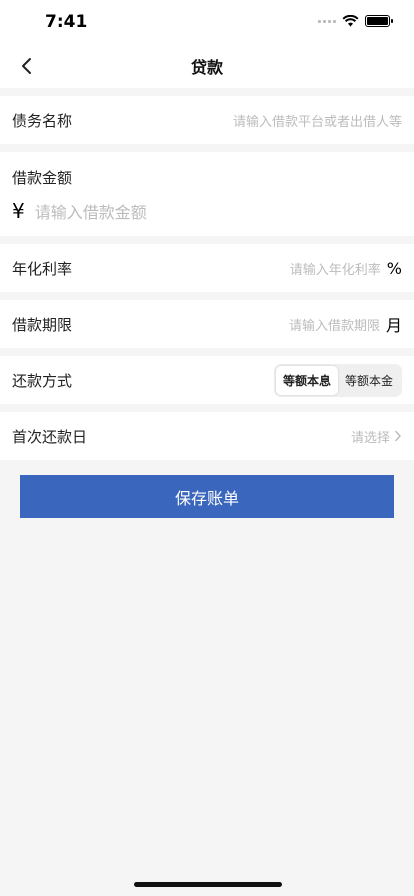 The image size is (414, 896). Describe the element at coordinates (398, 436) in the screenshot. I see `chevron-right-icon` at that location.